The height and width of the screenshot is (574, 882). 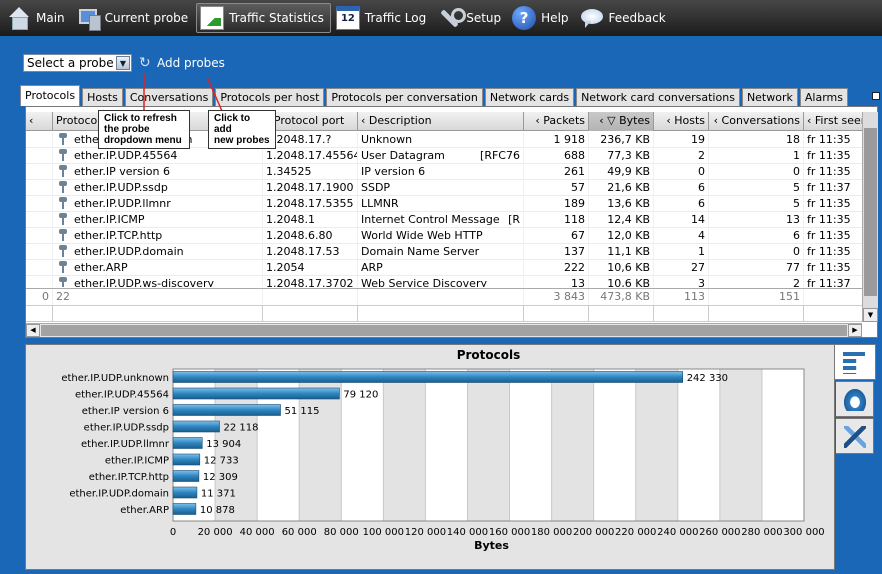 I want to click on horizontal-scroll-thumb, so click(x=444, y=330).